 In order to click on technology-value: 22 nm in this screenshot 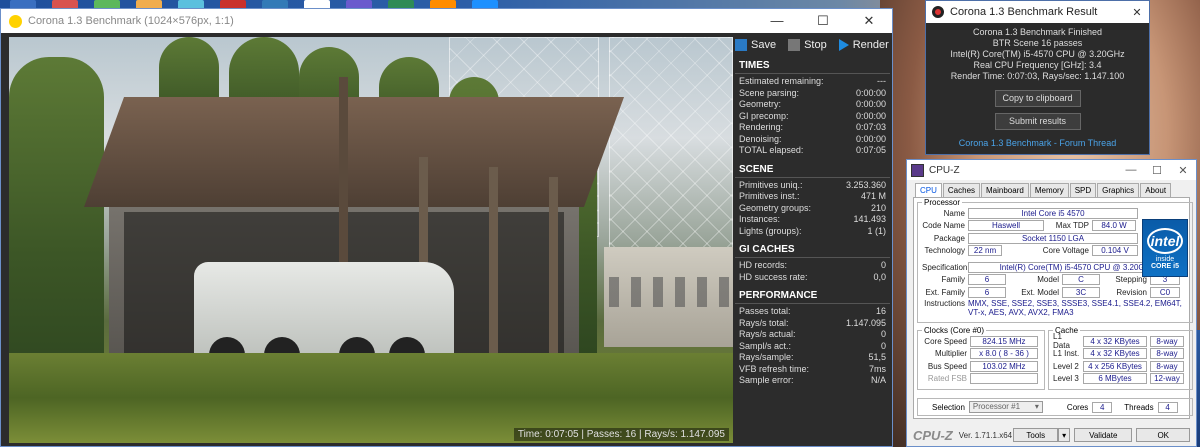, I will do `click(985, 251)`.